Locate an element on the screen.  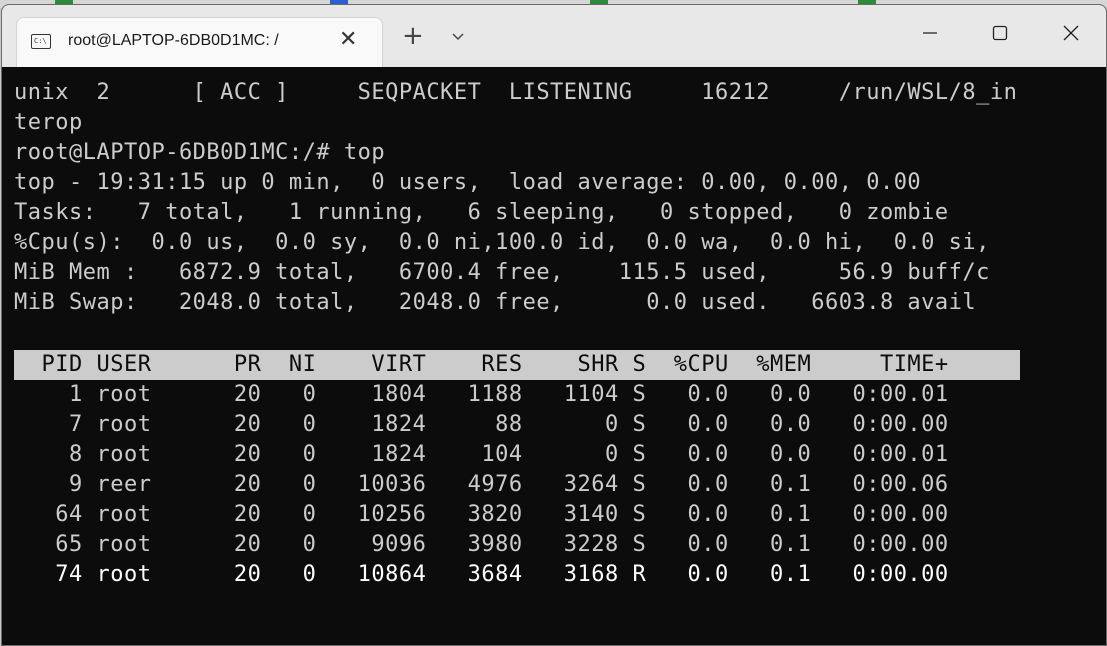
tab-terminal: C:\ root@LAPTOP-6DB0D1MC: / ✕ is located at coordinates (199, 43).